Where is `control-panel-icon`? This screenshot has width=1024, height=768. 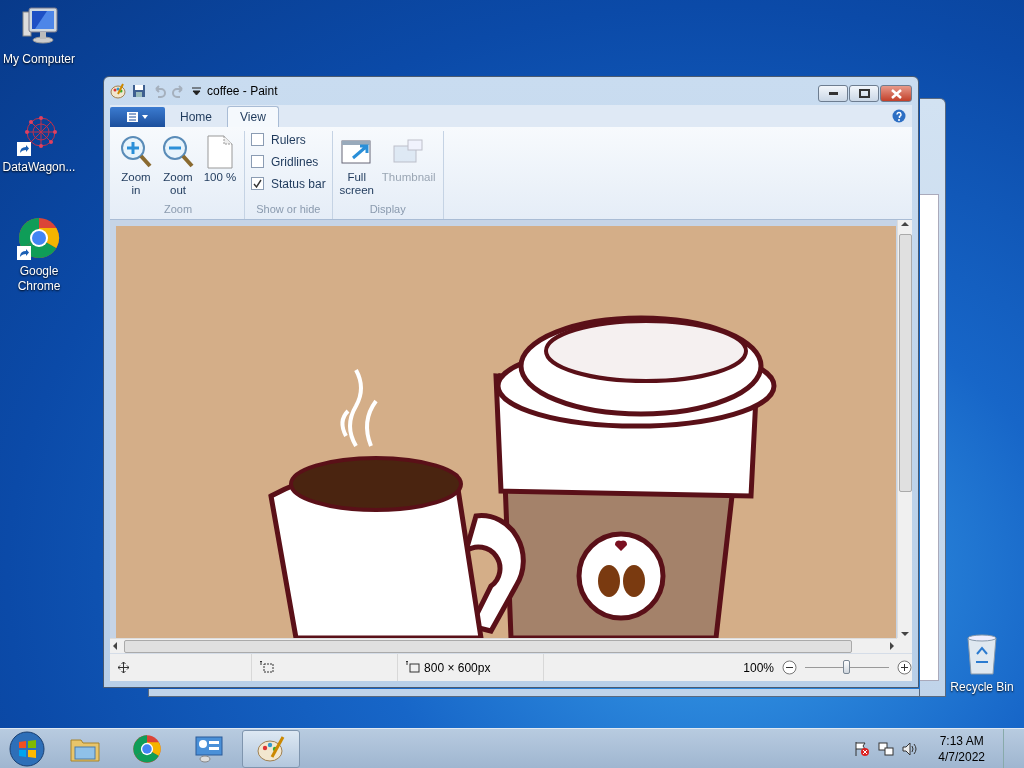
control-panel-icon is located at coordinates (209, 748).